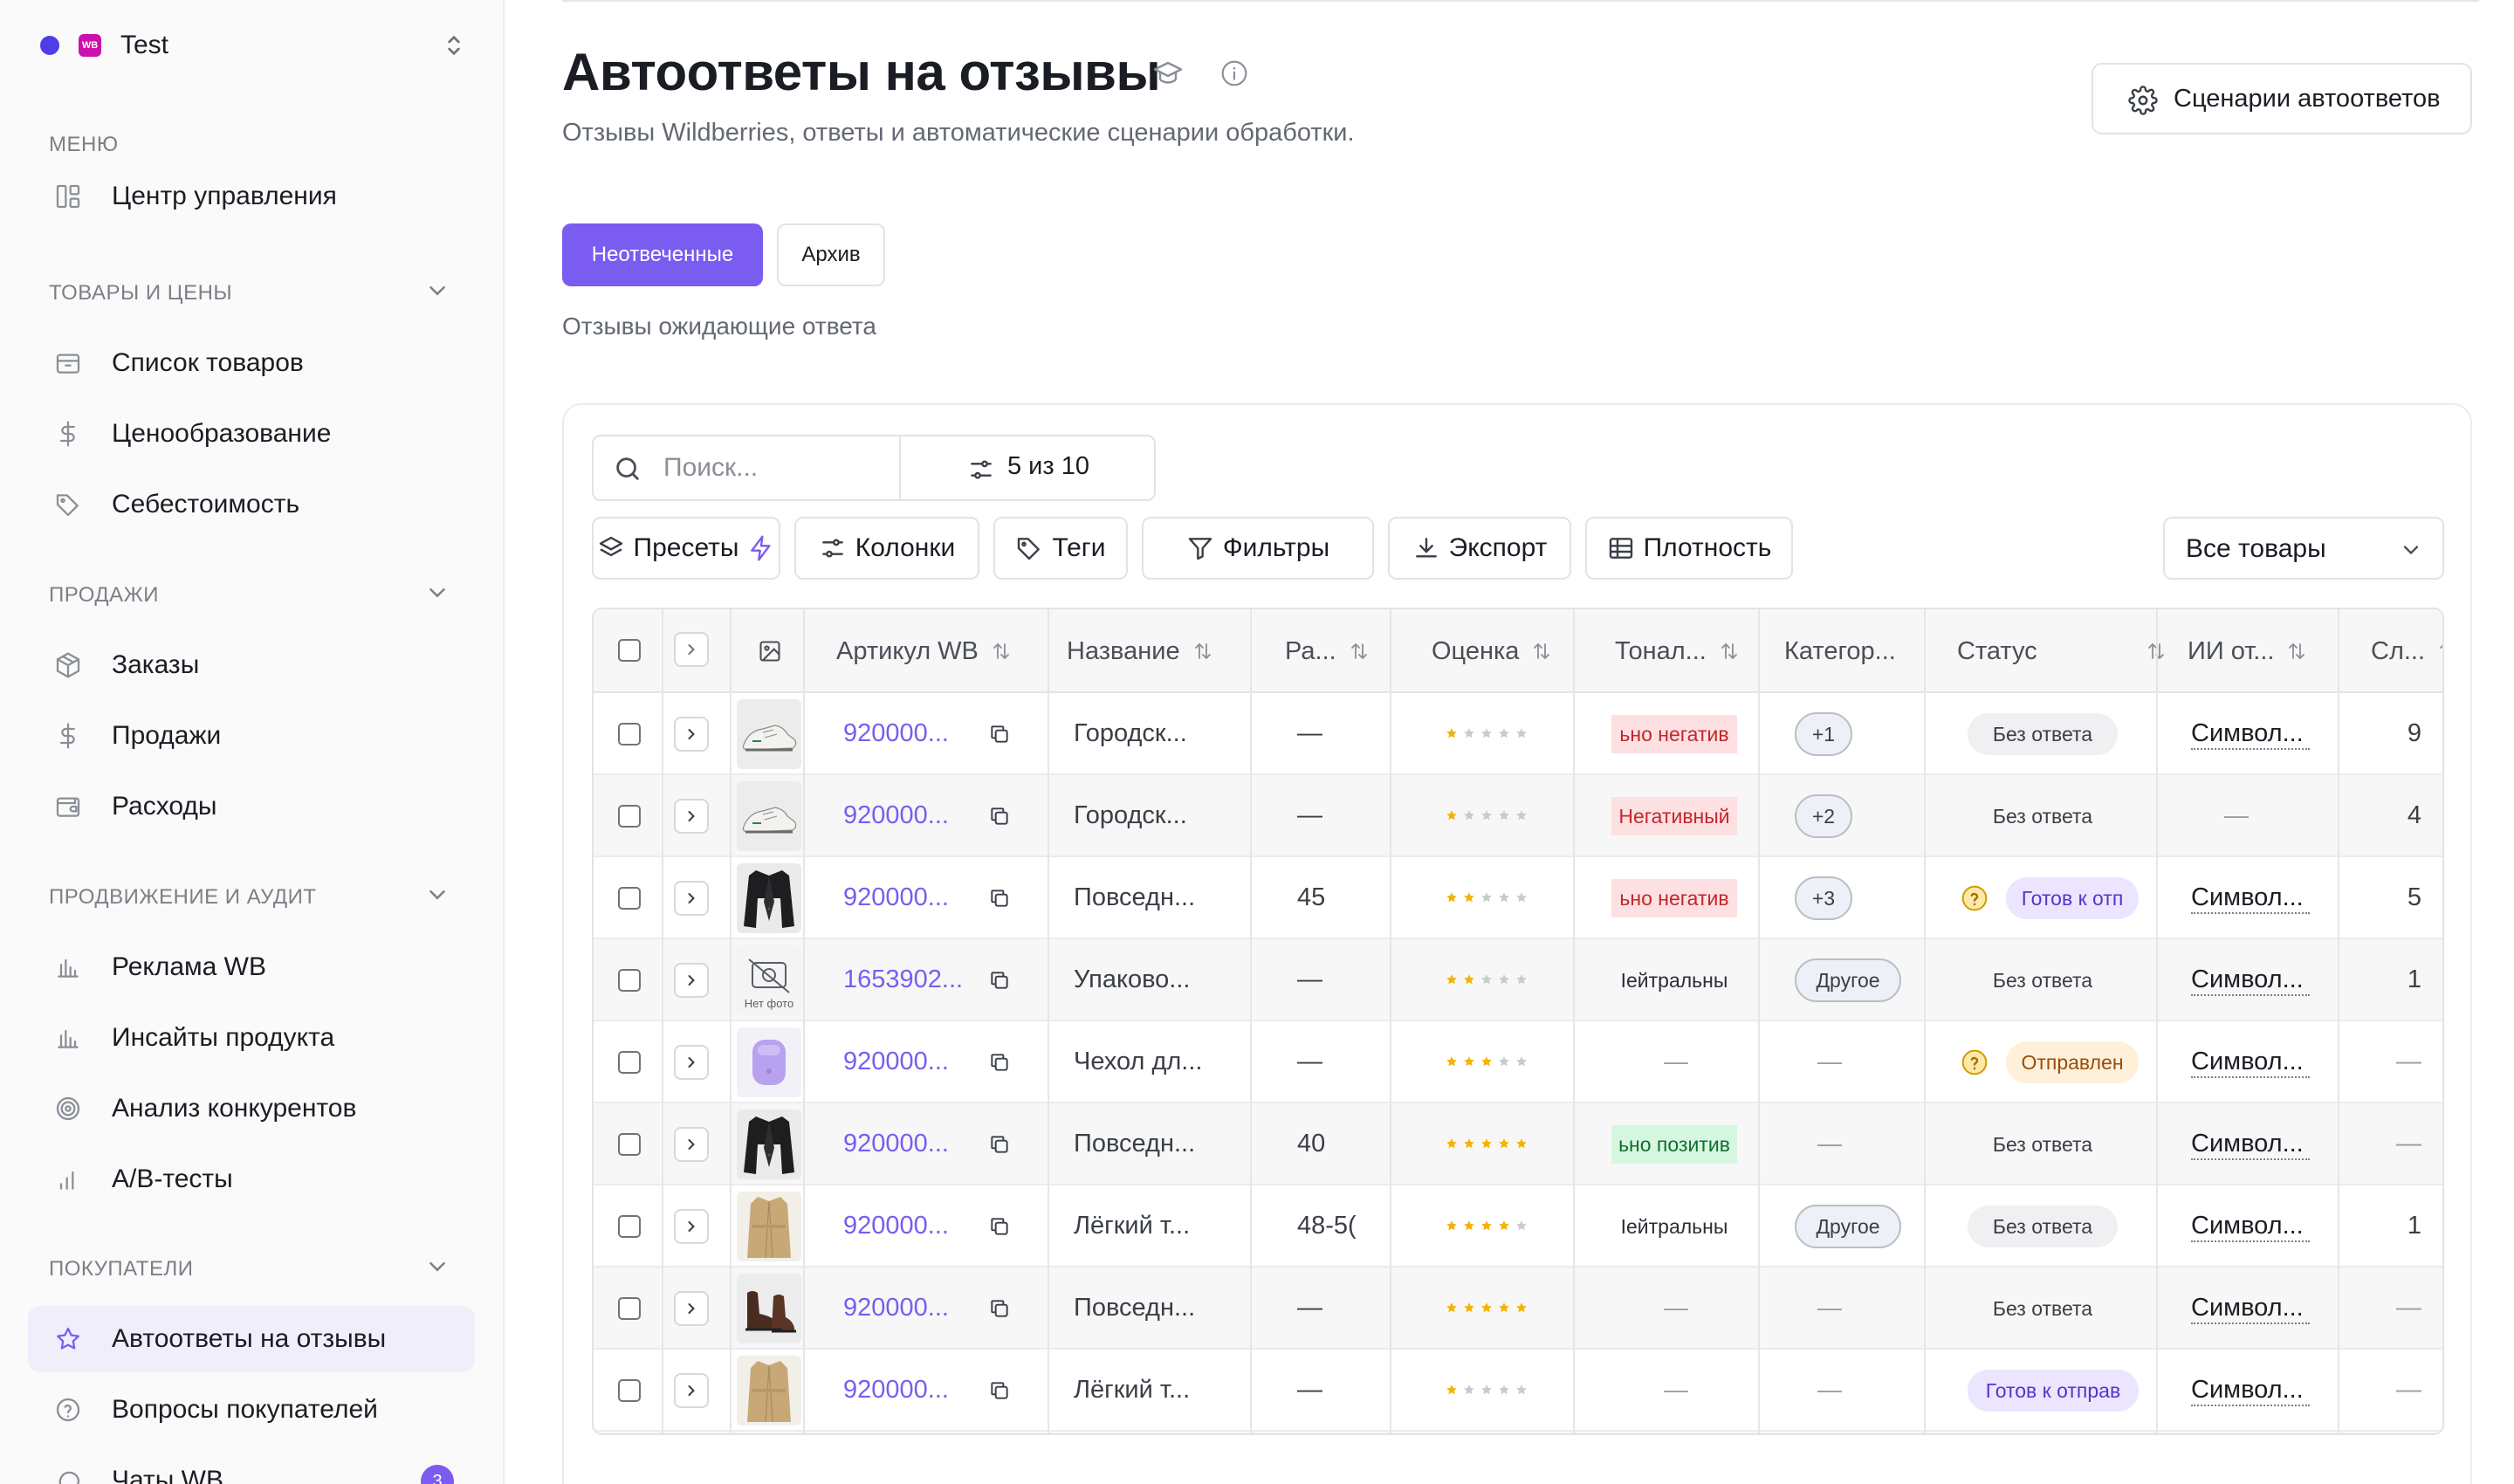 This screenshot has height=1484, width=2514. Describe the element at coordinates (981, 470) in the screenshot. I see `sliders-icon` at that location.